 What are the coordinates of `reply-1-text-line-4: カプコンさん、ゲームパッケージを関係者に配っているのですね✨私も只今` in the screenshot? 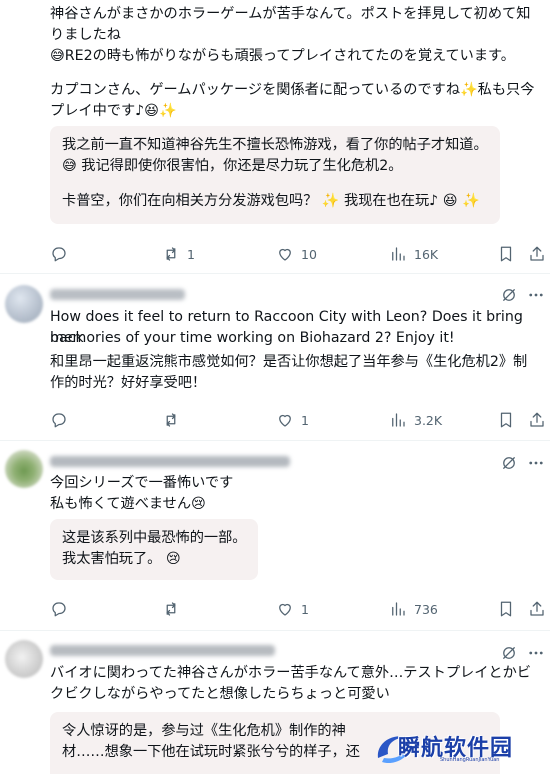 It's located at (292, 90).